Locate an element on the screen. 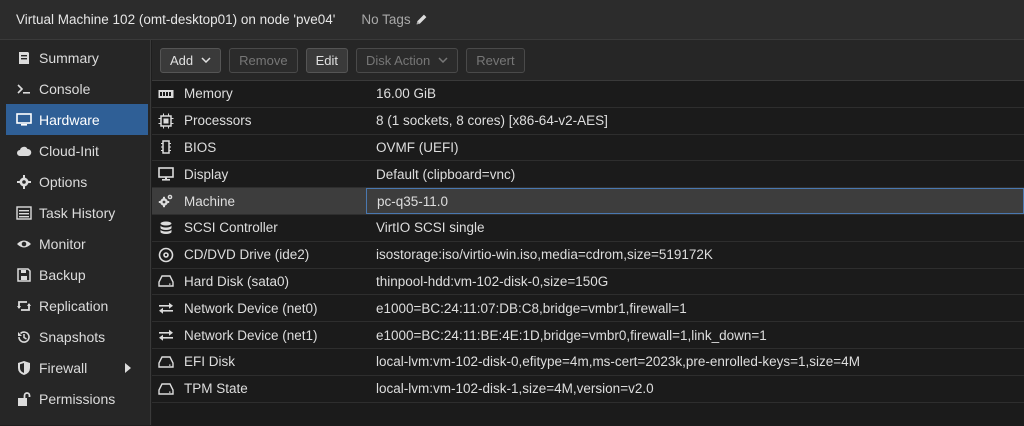 The width and height of the screenshot is (1024, 426). sidebar-item-cloud-init: Cloud-Init is located at coordinates (75, 150).